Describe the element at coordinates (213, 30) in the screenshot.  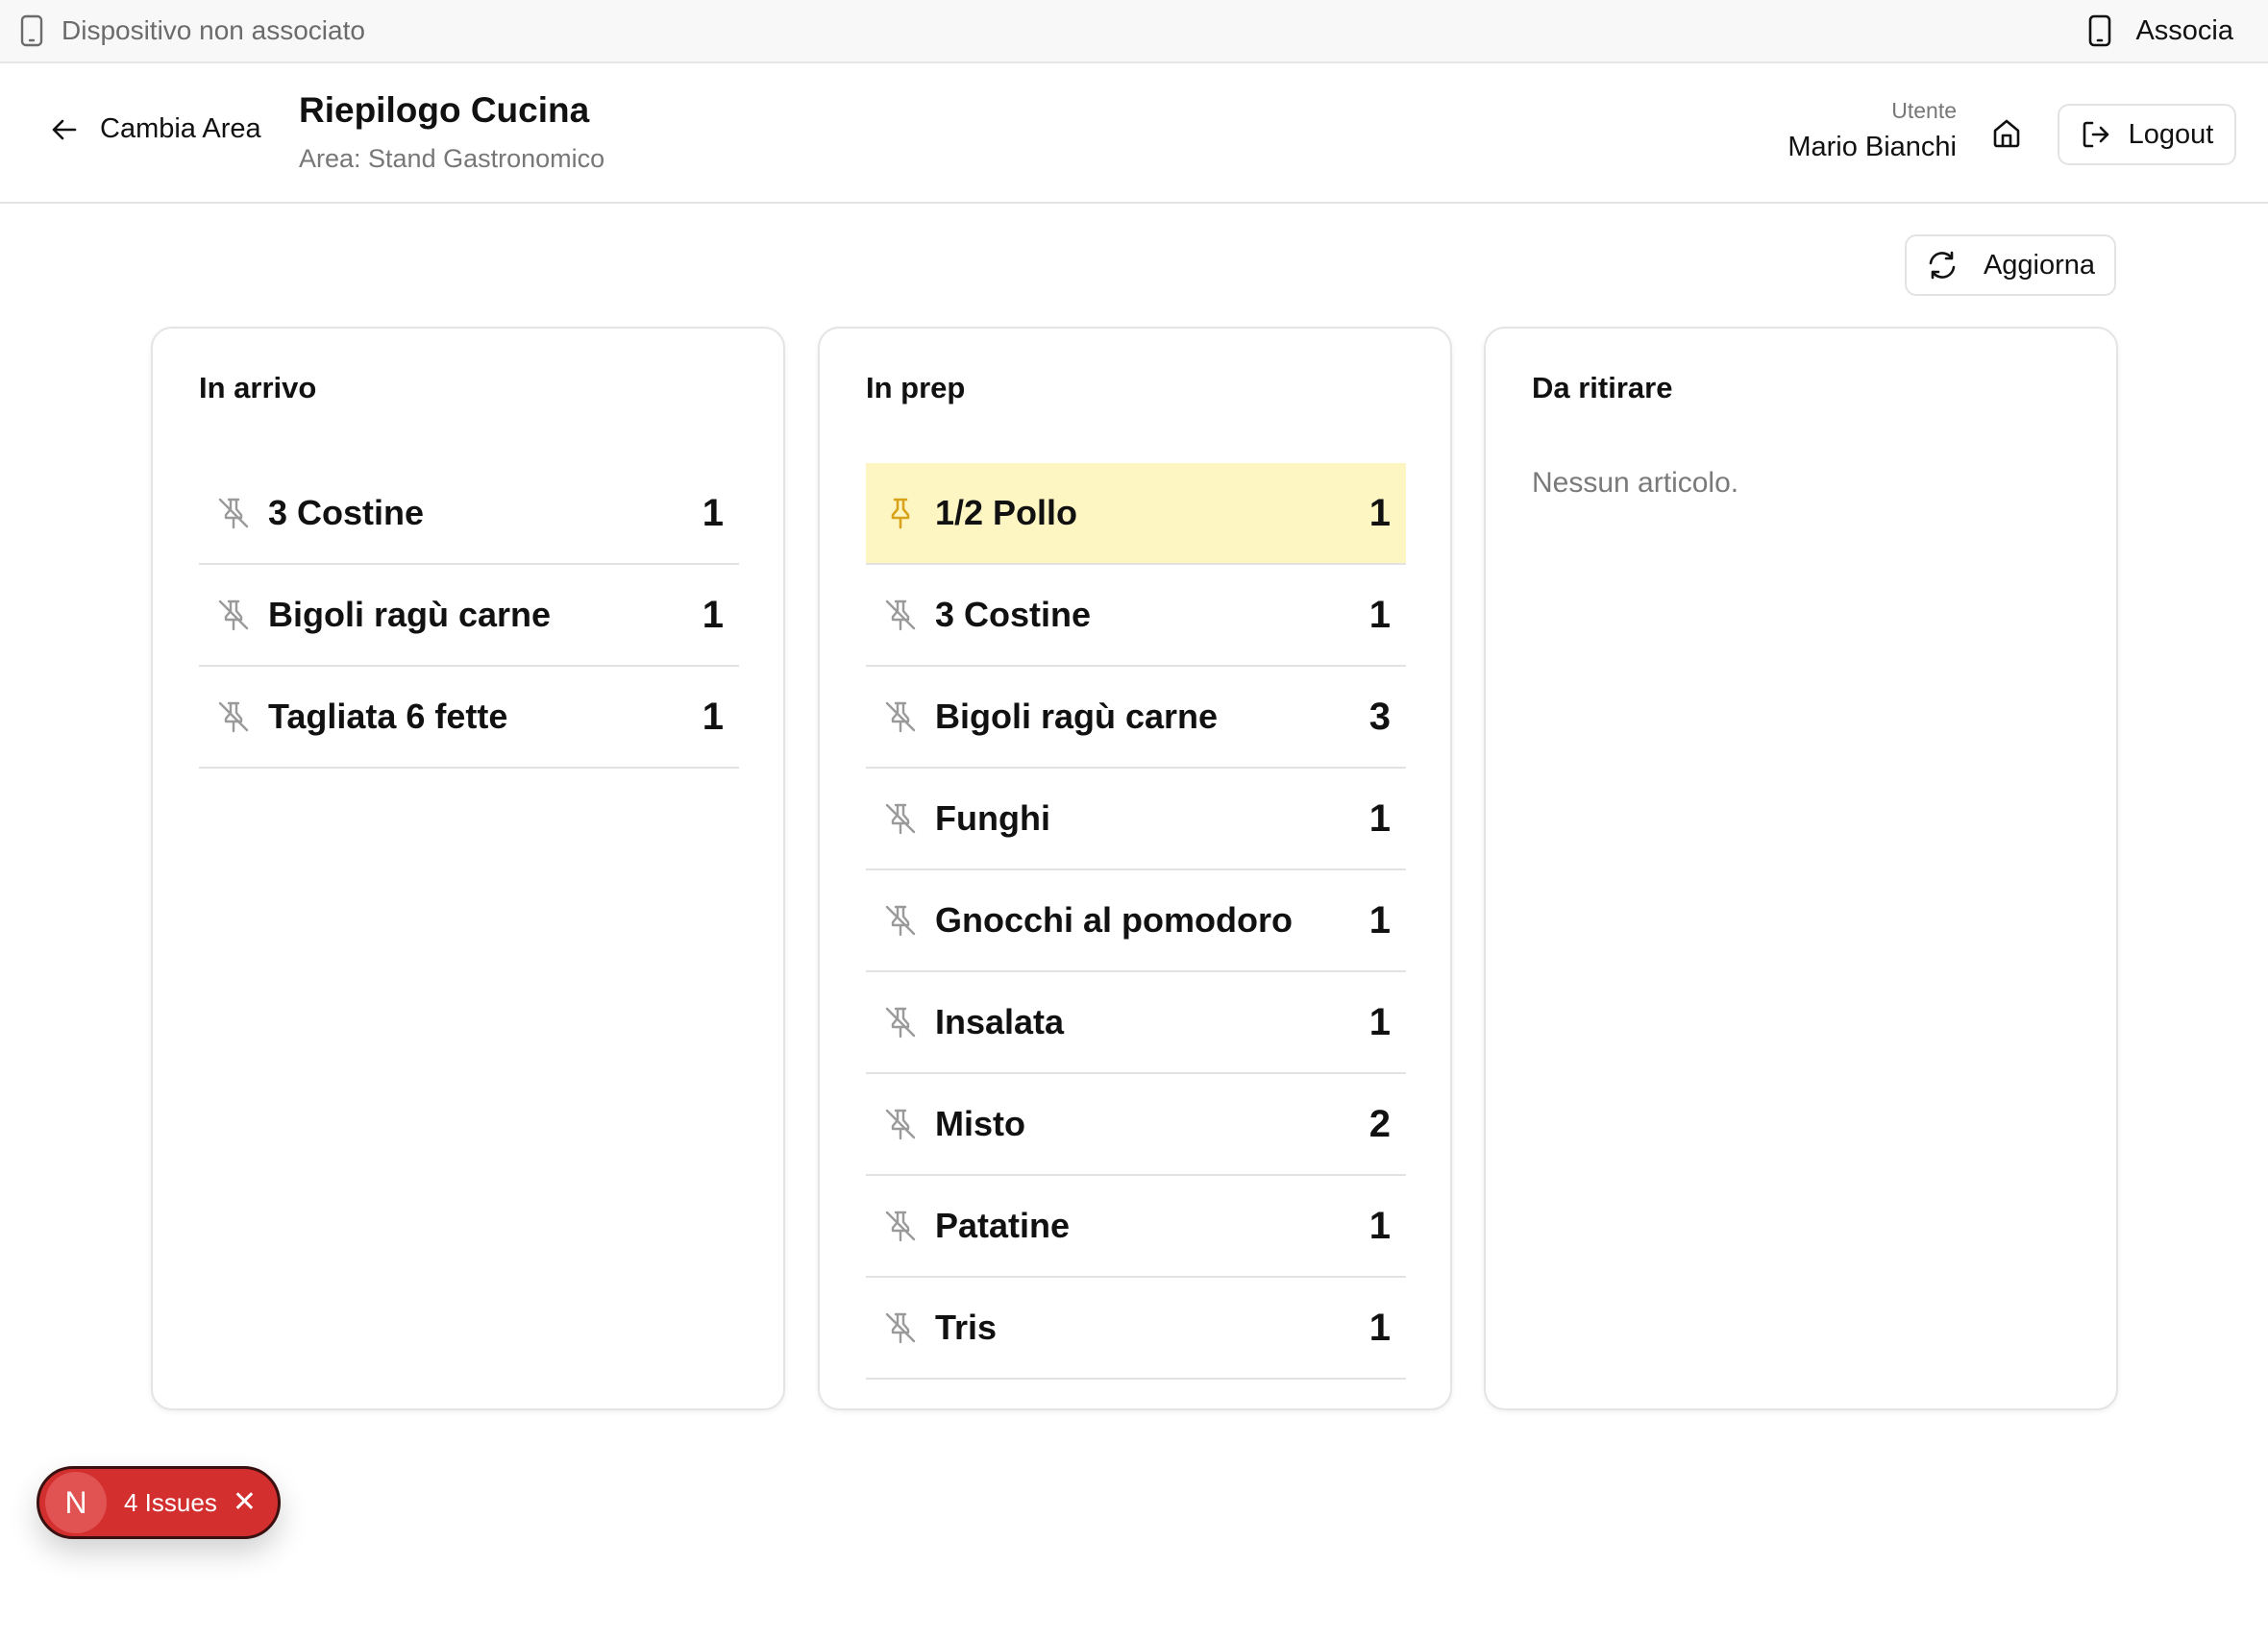
I see `device-status-text: Dispositivo non associato` at that location.